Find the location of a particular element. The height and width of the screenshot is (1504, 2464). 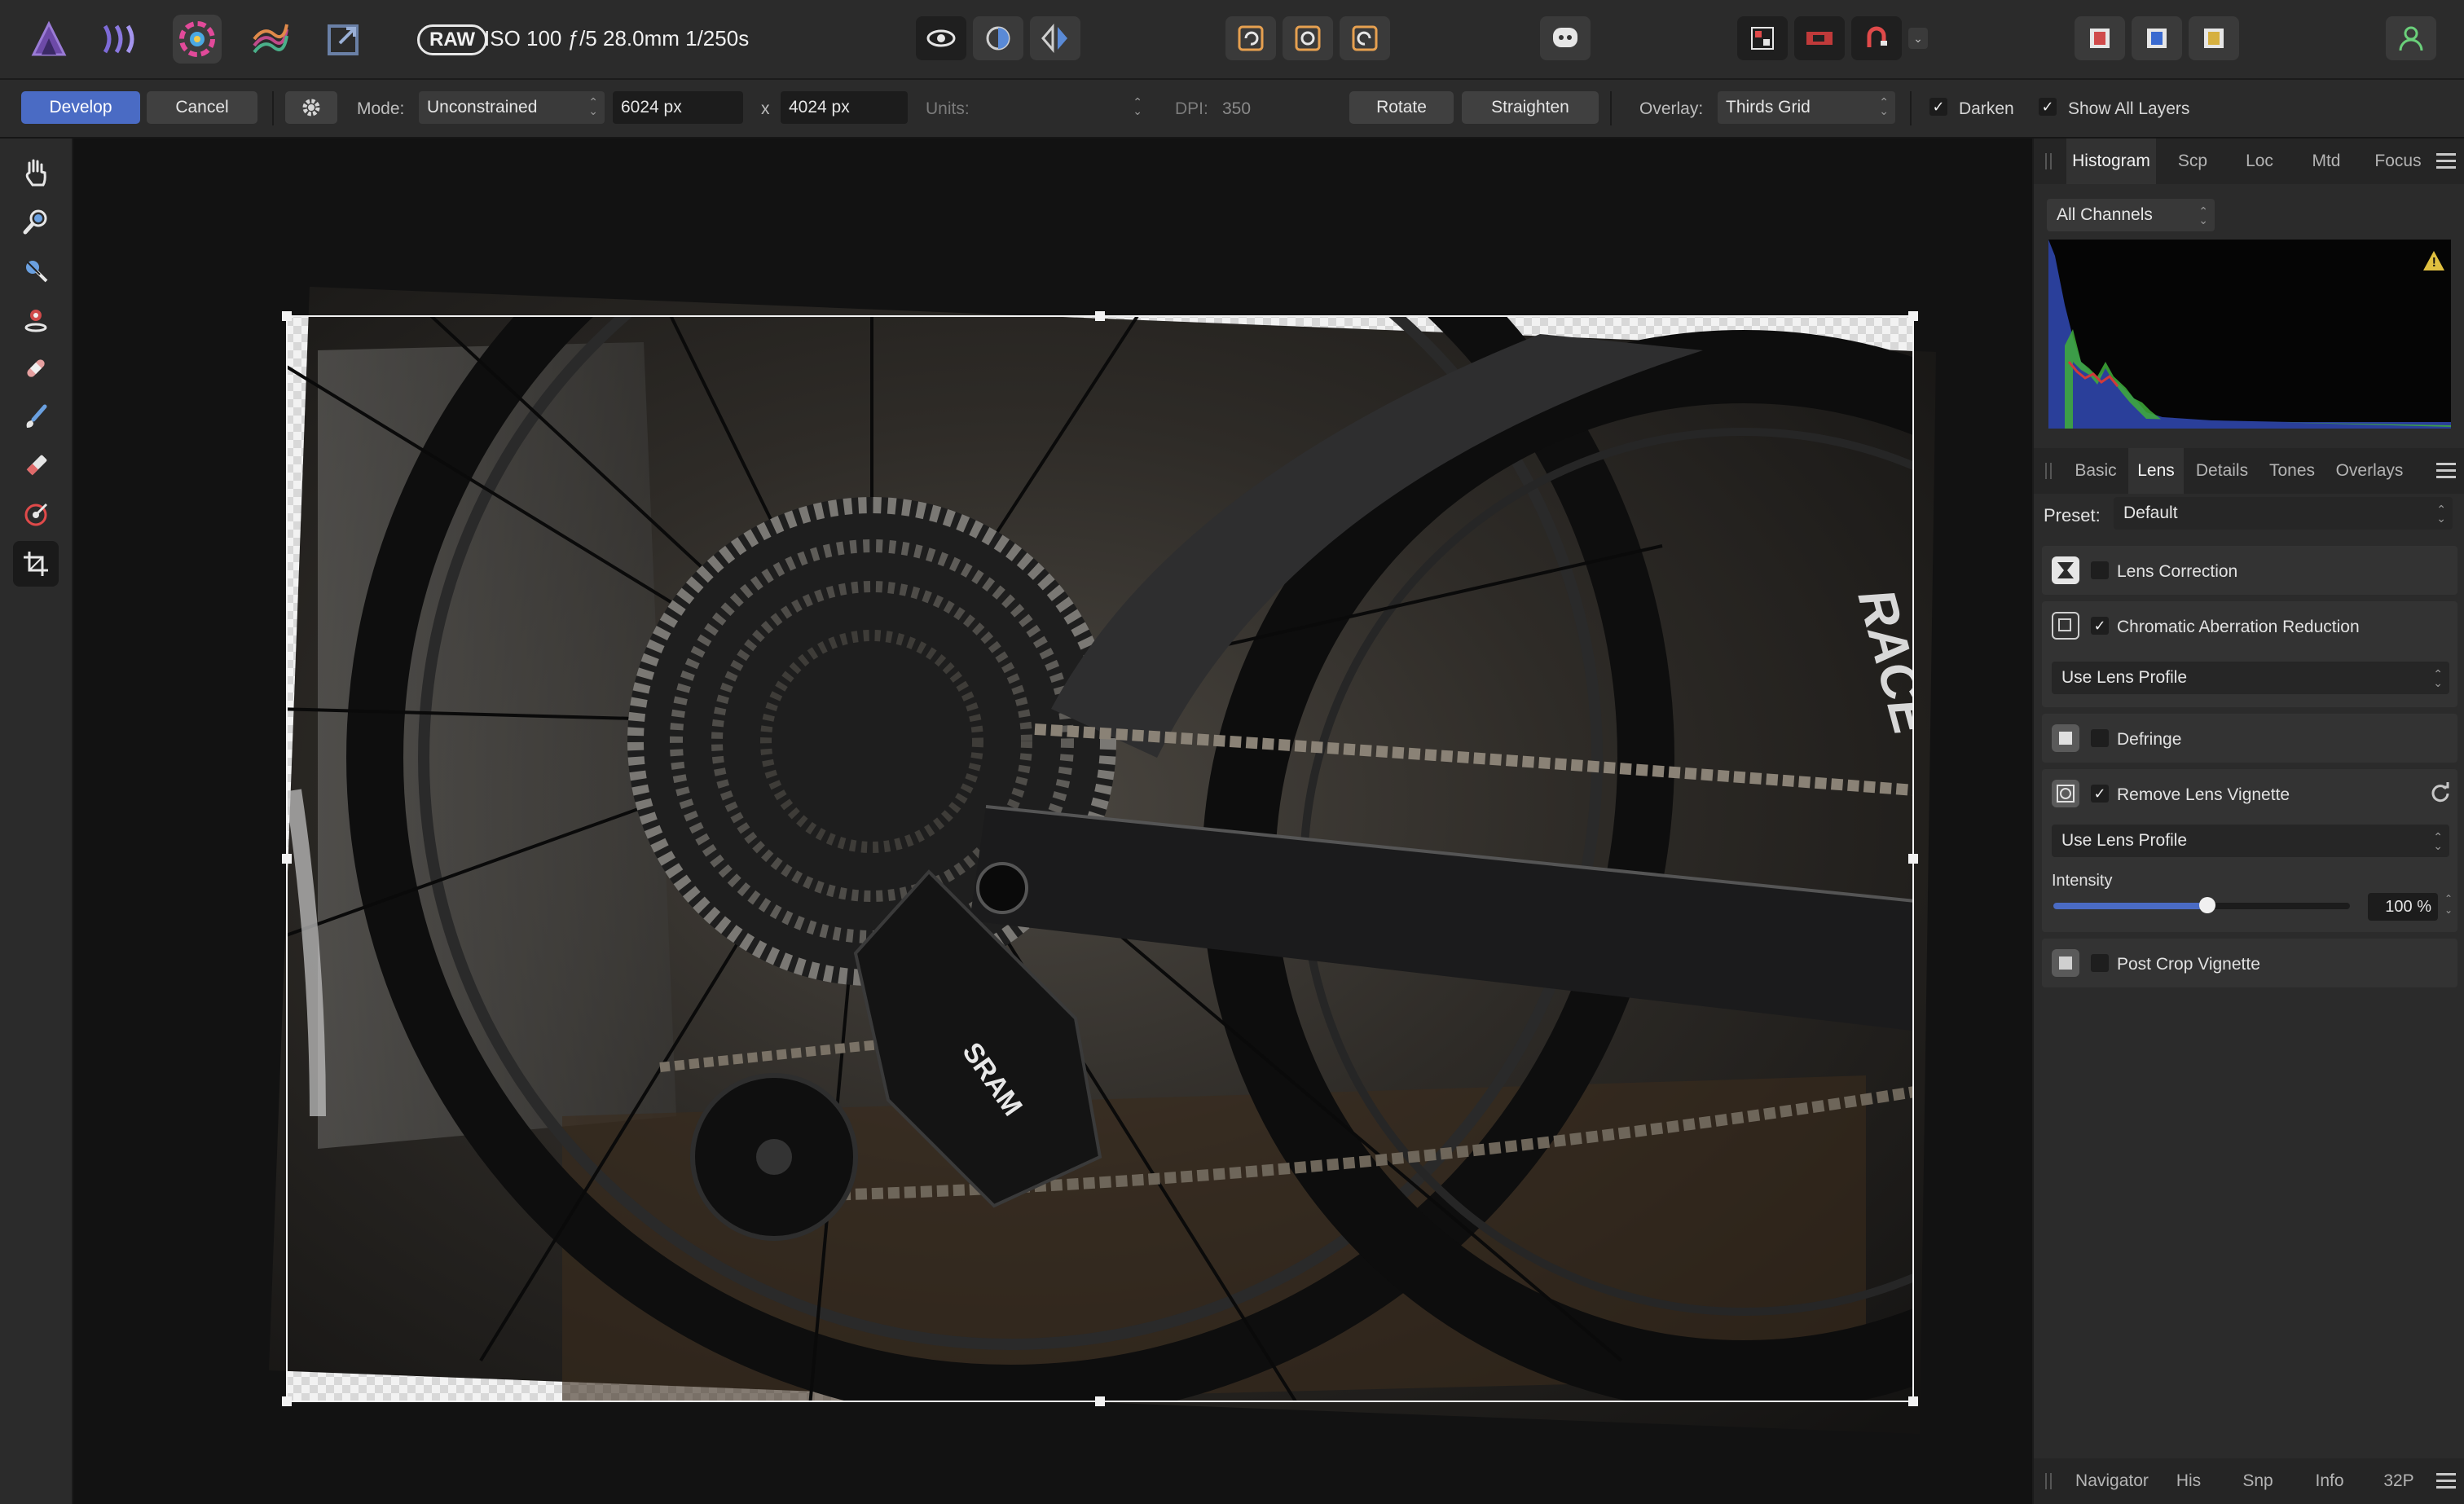

export-persona-icon is located at coordinates (343, 40).